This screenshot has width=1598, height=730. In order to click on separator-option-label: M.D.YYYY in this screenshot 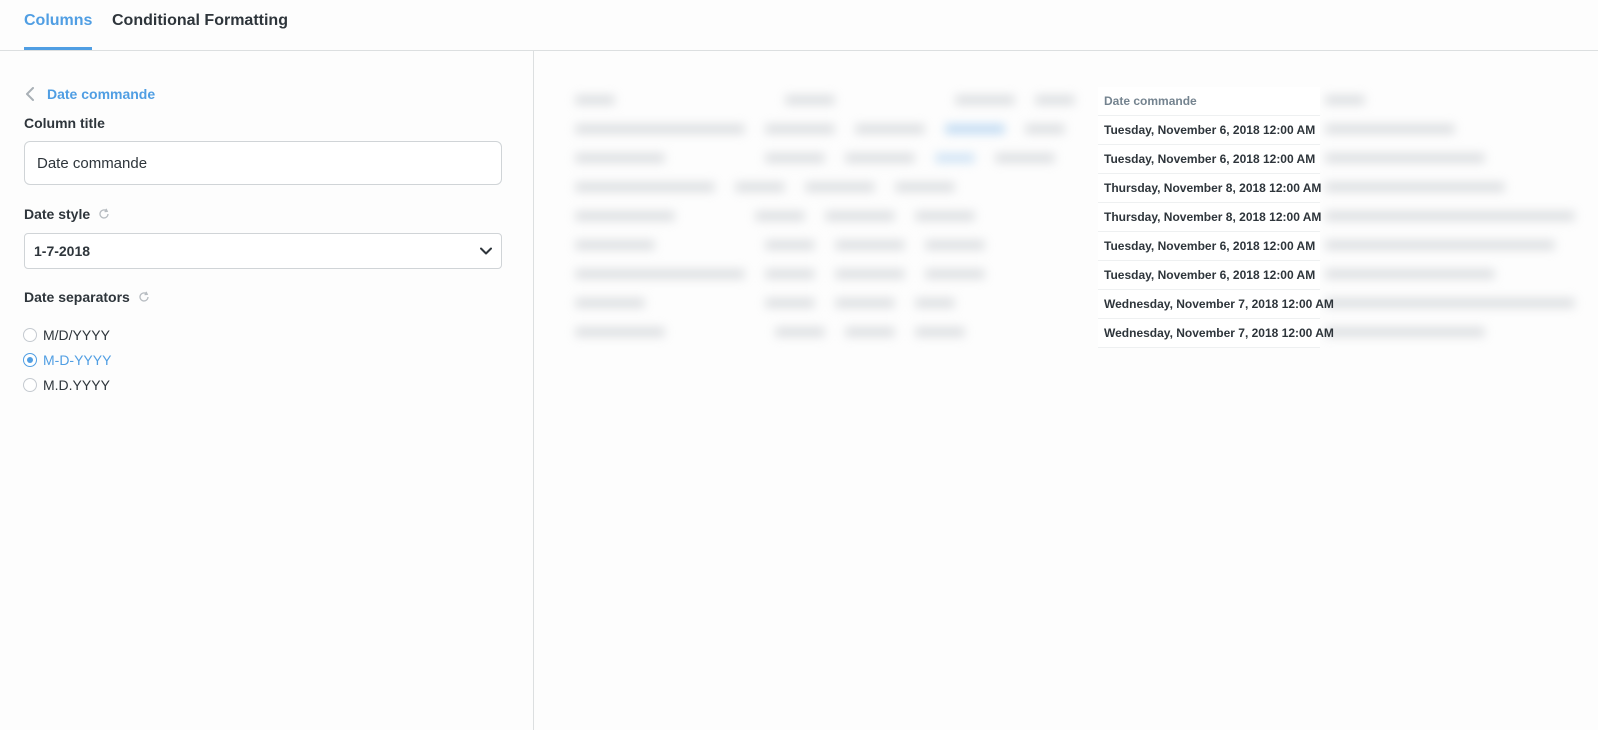, I will do `click(76, 385)`.